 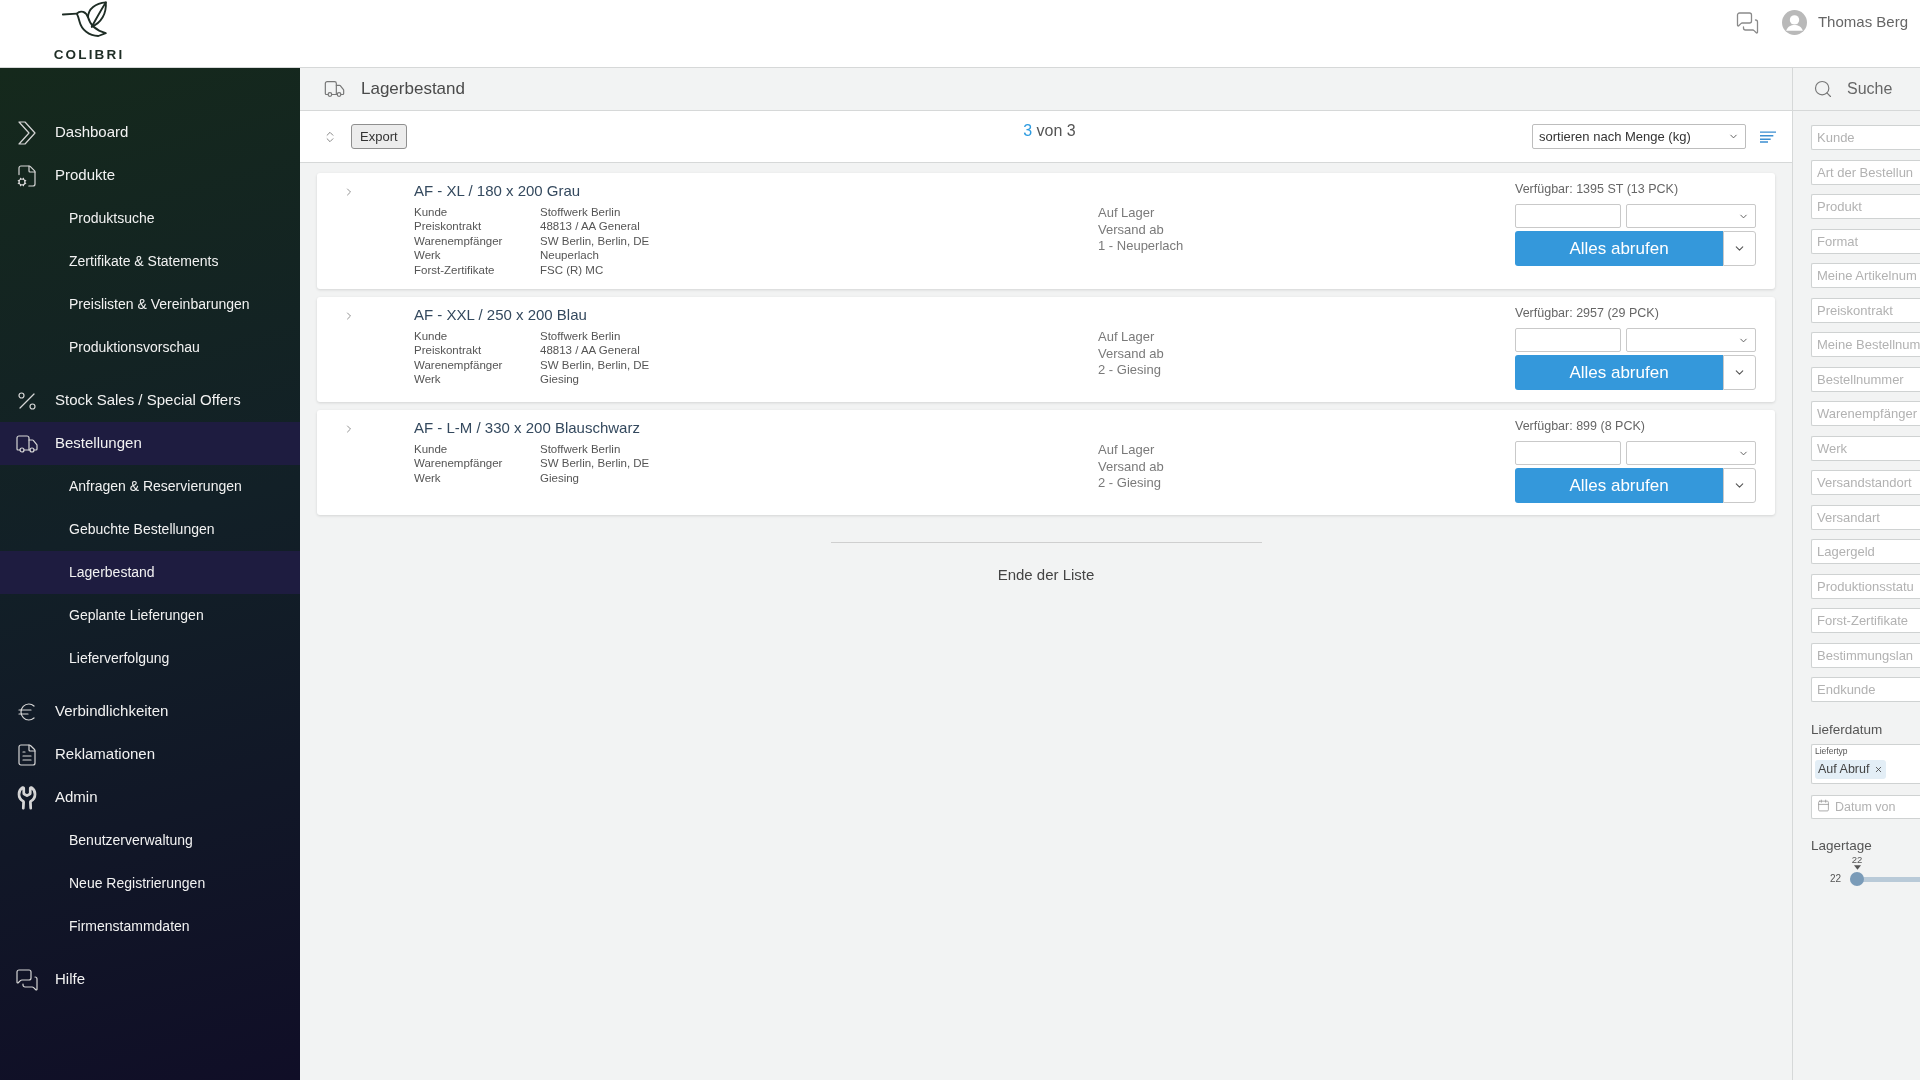 I want to click on sidebar-subitem: Produktsuche, so click(x=150, y=218).